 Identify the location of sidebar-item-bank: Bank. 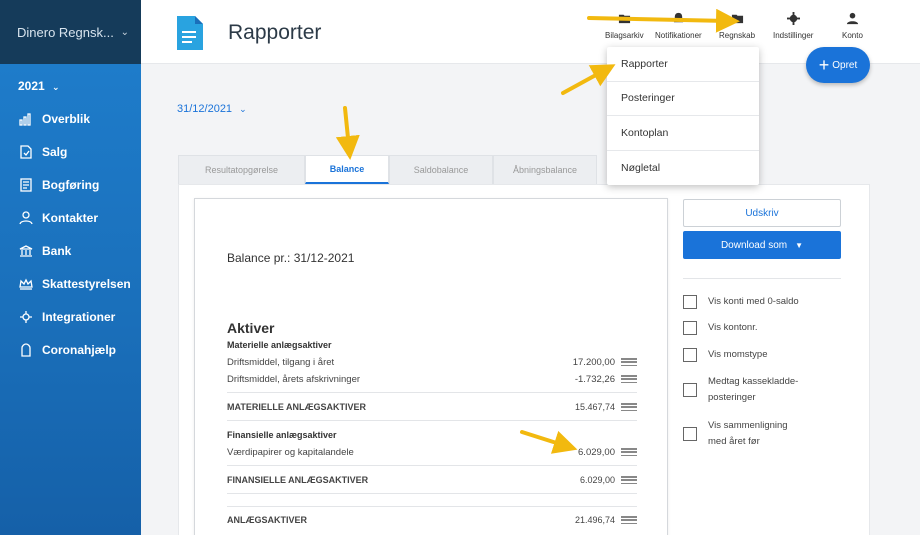
(70, 250).